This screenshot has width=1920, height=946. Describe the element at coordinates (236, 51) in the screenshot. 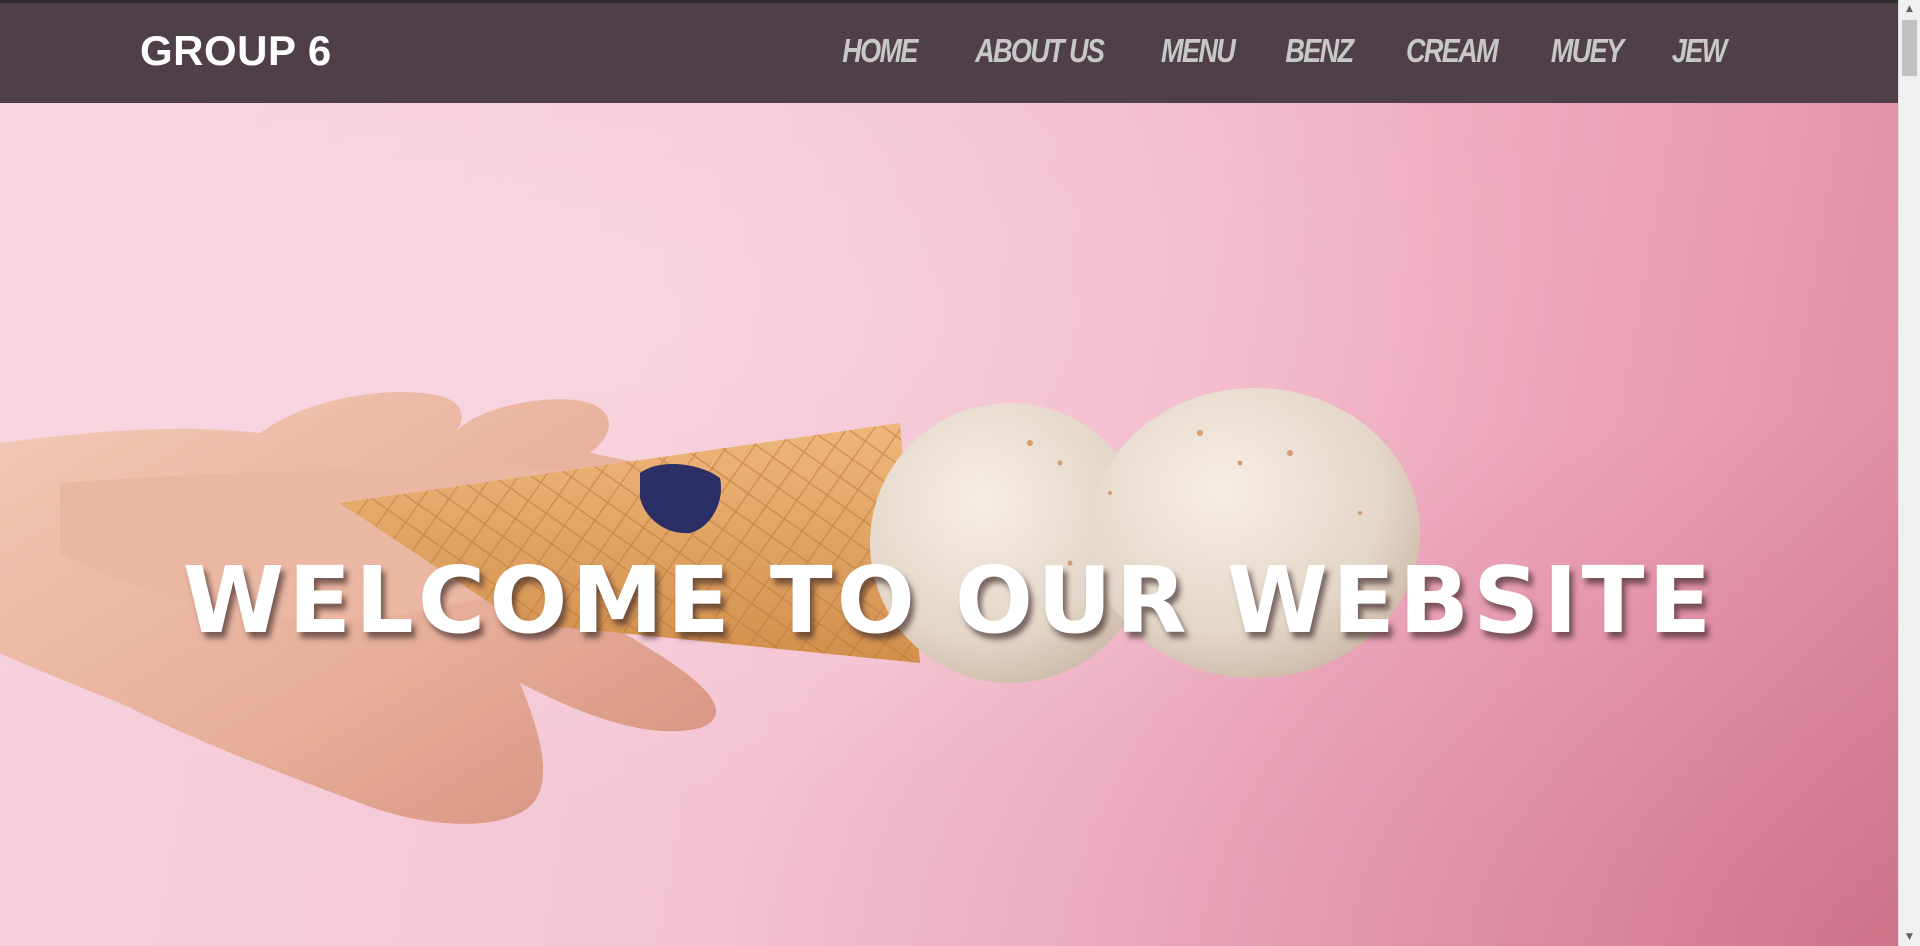

I see `brand-logo: GROUP 6` at that location.